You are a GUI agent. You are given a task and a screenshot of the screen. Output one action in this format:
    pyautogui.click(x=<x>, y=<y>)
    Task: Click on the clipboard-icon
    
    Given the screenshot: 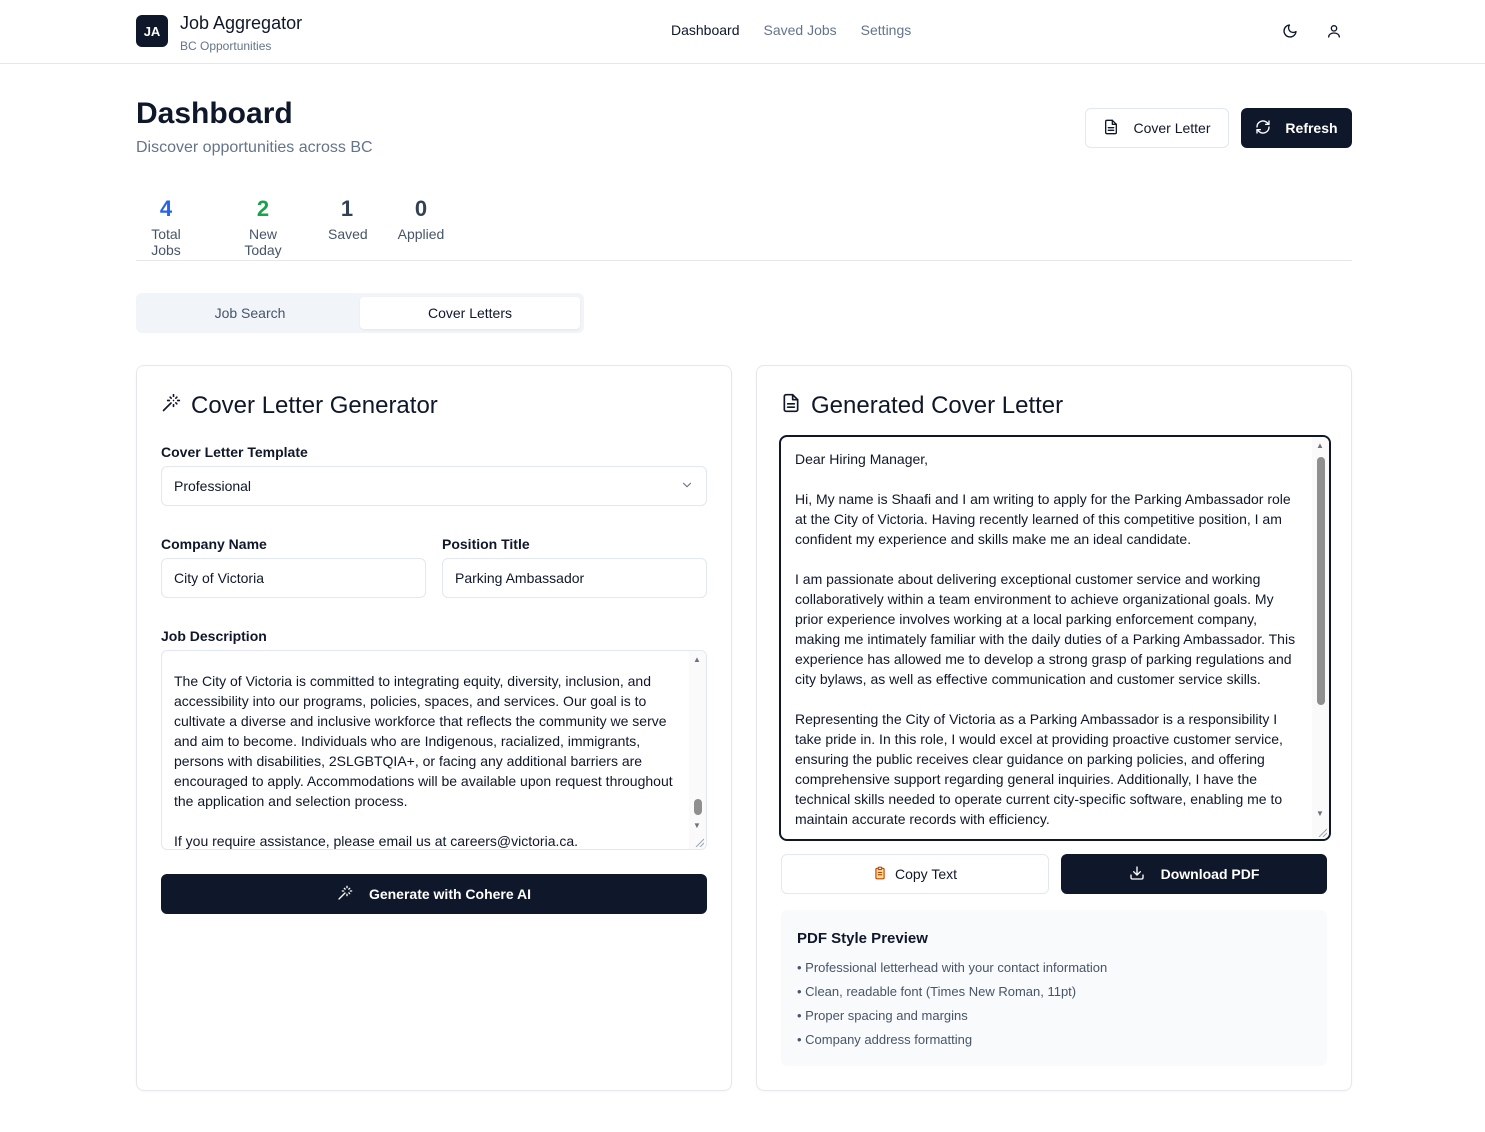 What is the action you would take?
    pyautogui.click(x=880, y=874)
    